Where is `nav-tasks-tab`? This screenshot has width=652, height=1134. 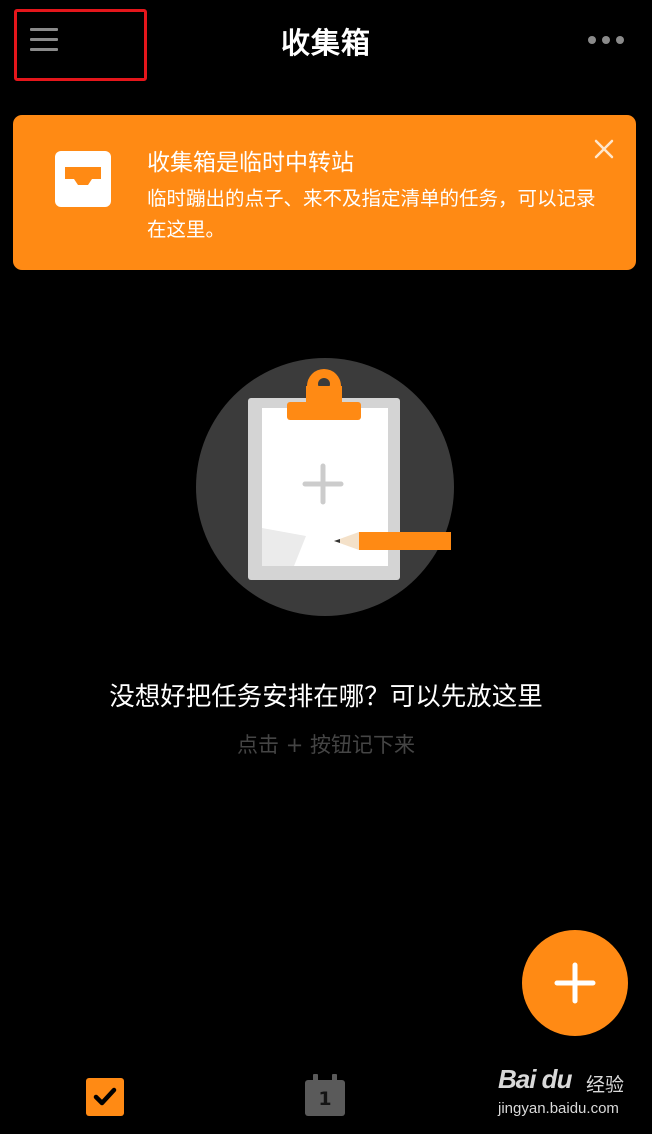 nav-tasks-tab is located at coordinates (105, 1097).